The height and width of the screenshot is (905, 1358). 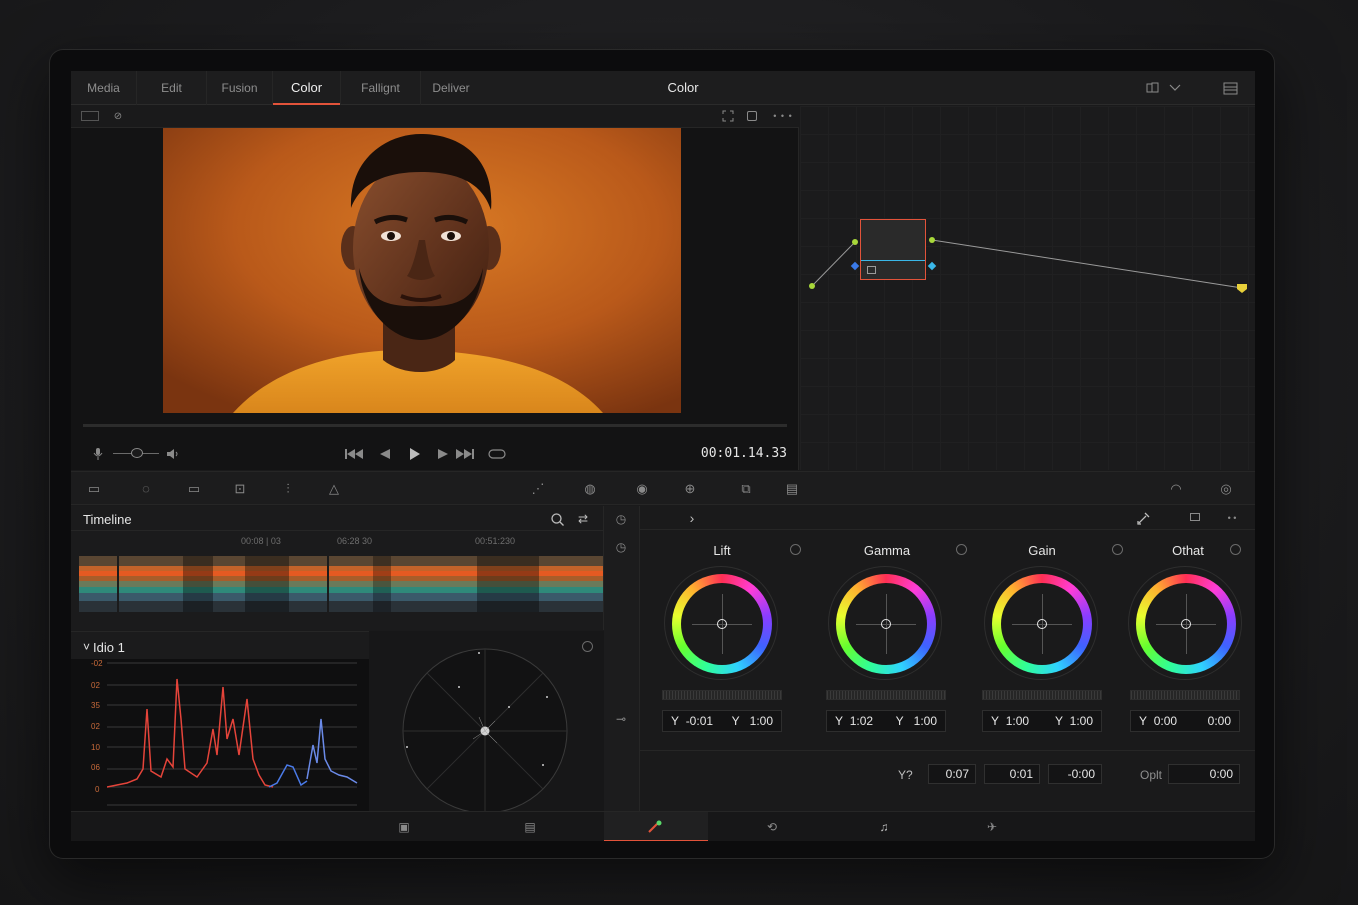 What do you see at coordinates (886, 721) in the screenshot?
I see `wheel-values-gamma: Y 1:02 Y 1:00` at bounding box center [886, 721].